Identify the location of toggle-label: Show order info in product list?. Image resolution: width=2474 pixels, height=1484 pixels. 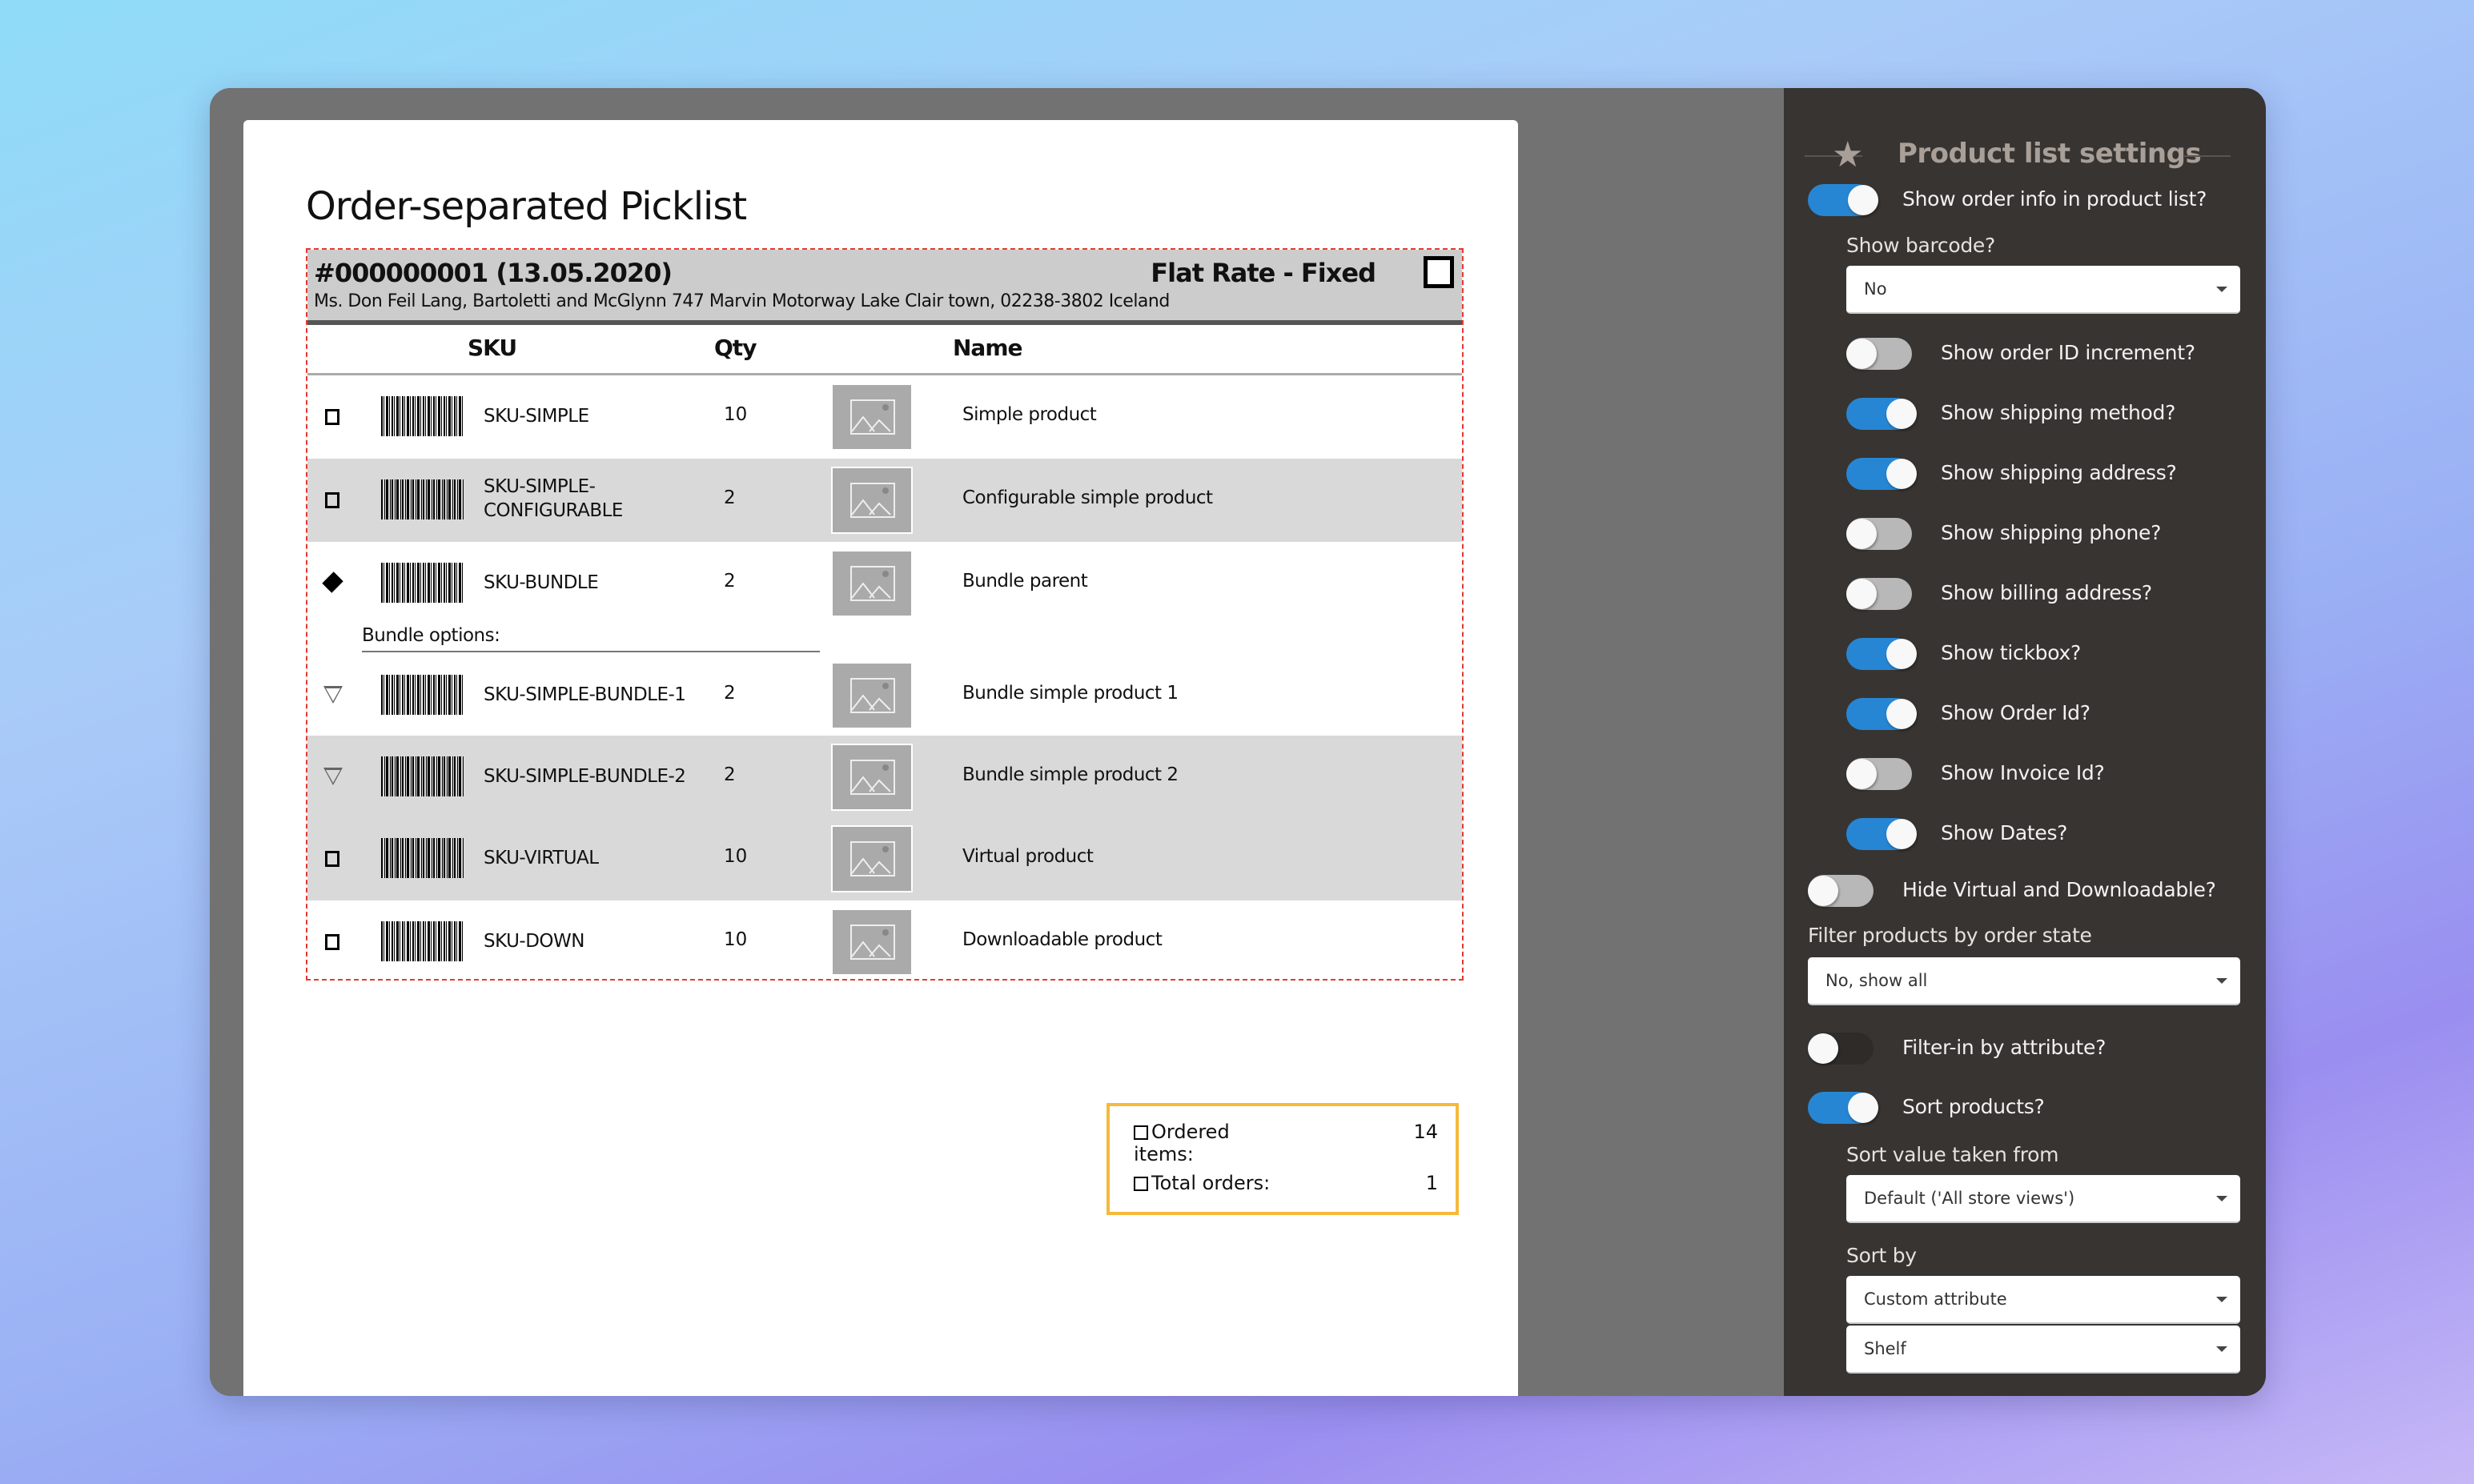
(2054, 199).